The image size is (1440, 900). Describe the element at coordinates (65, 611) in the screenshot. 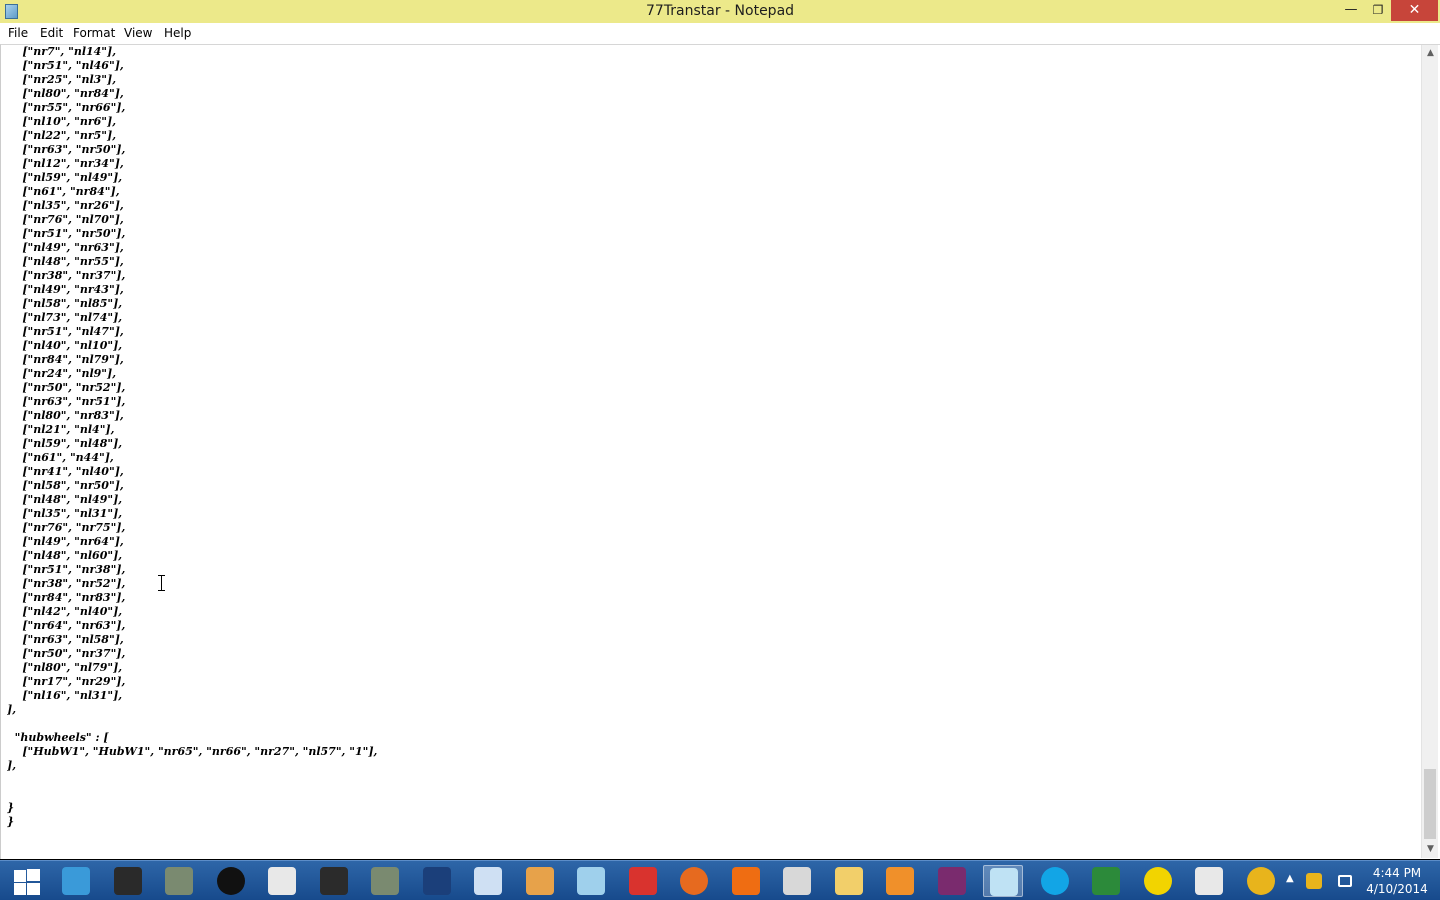

I see `text-line: ["nl42", "nl40"],` at that location.